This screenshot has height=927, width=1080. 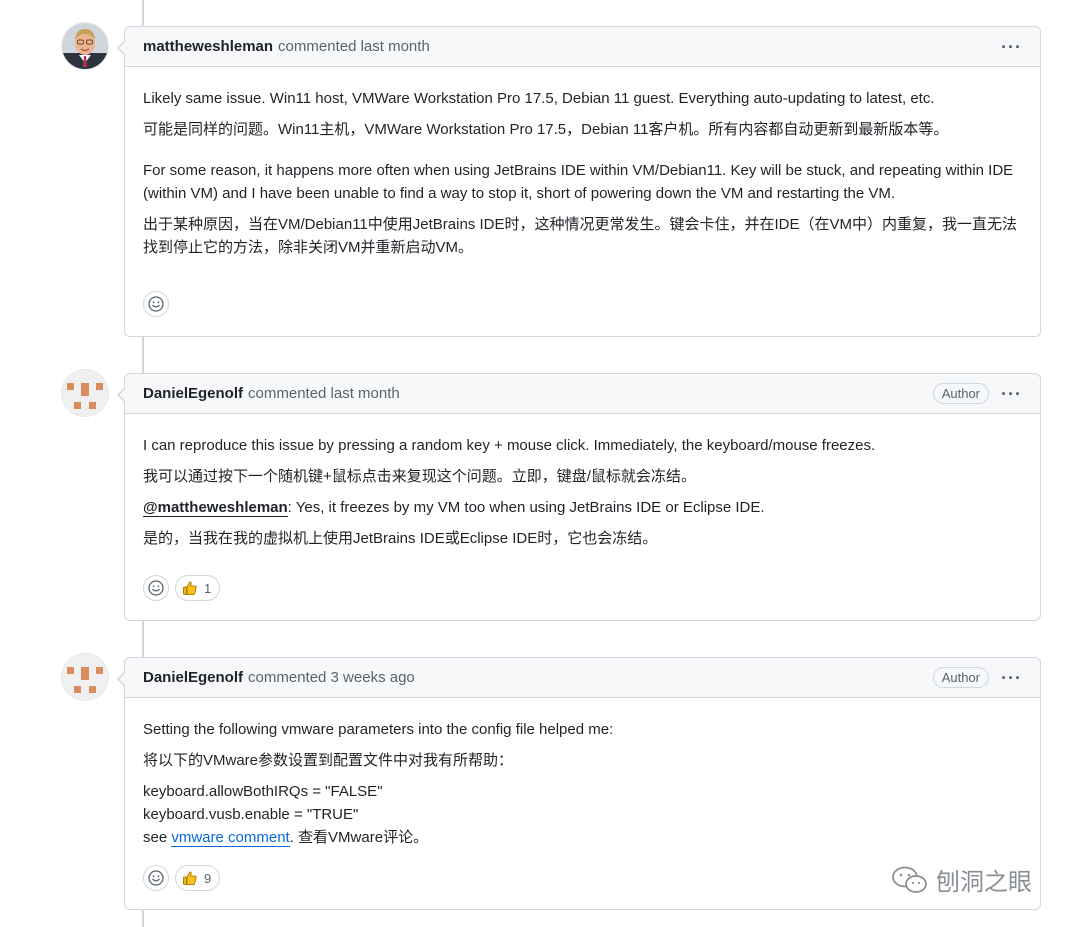 I want to click on thumbs-up-reaction-button: 9, so click(x=198, y=878).